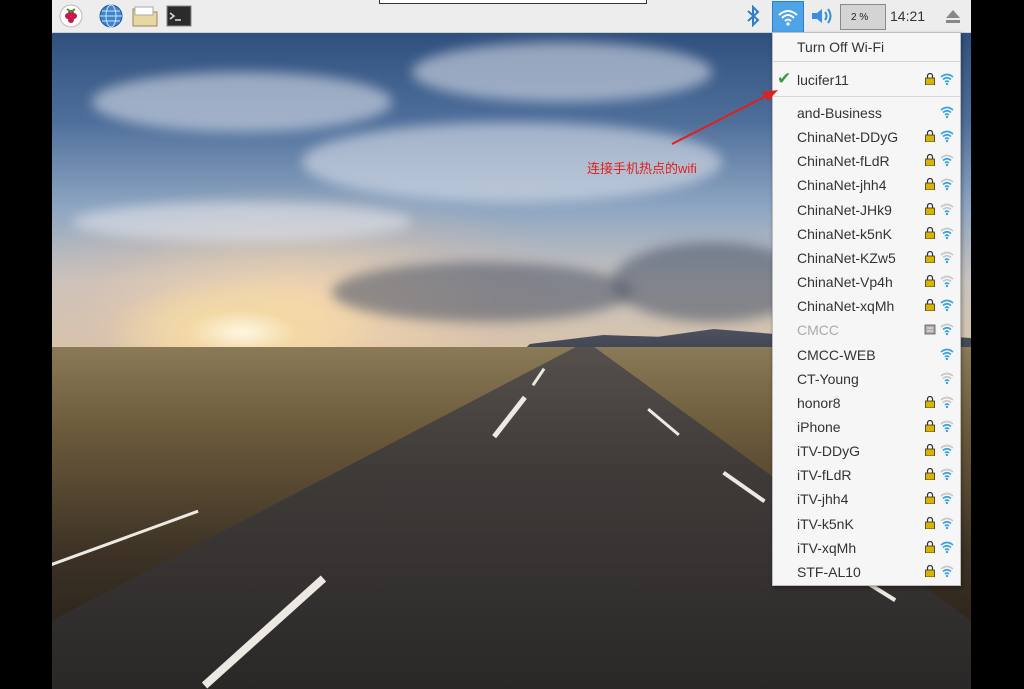 This screenshot has height=689, width=1024. I want to click on network-item: ChinaNet-fLdR, so click(866, 161).